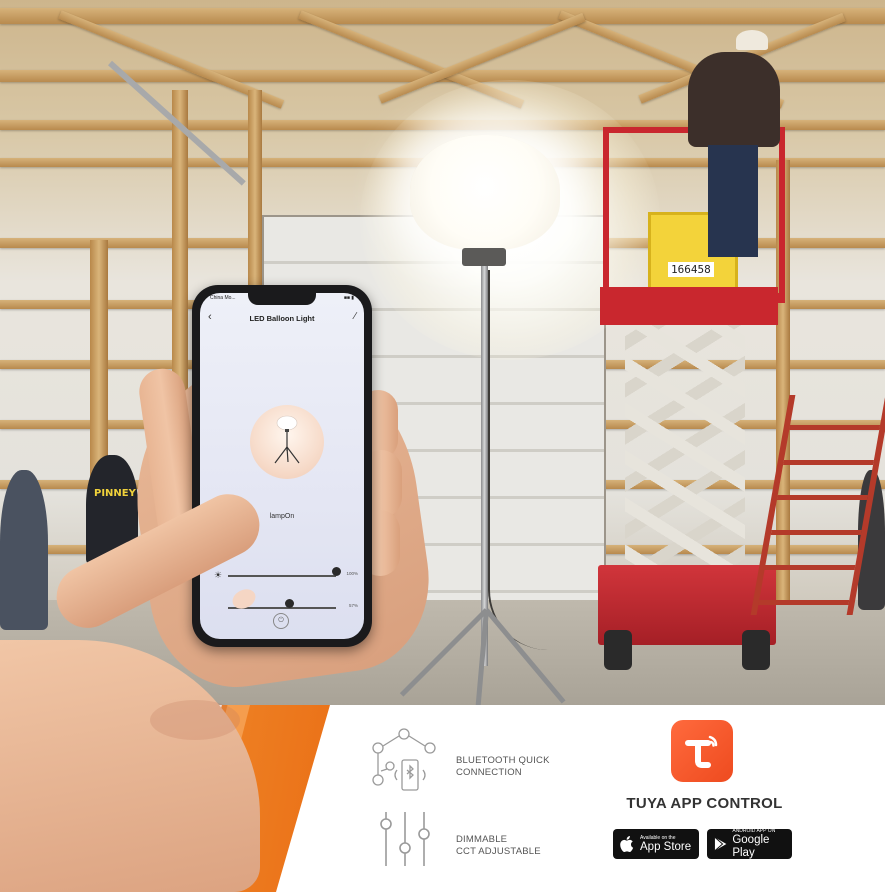  I want to click on google-play-badge: ANDROID APP ON Google Play, so click(749, 843).